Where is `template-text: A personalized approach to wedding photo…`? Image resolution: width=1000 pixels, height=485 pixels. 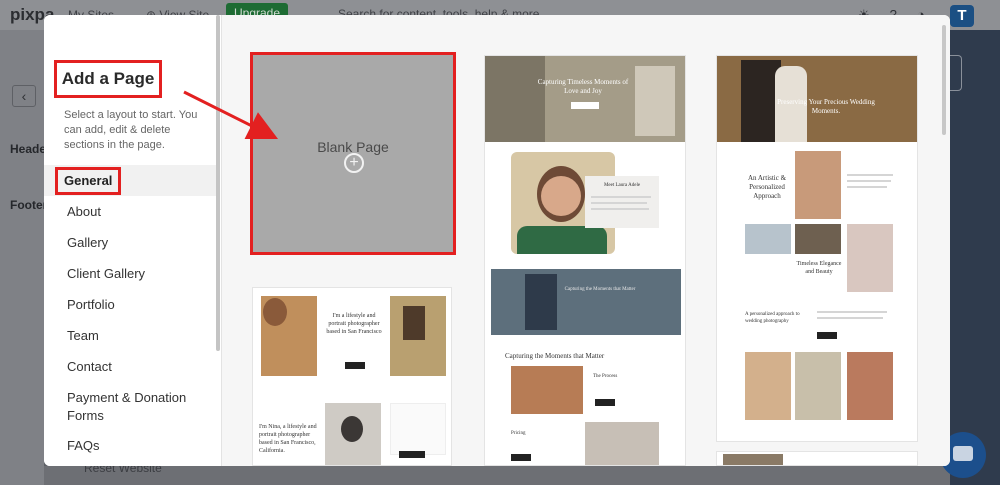
template-text: A personalized approach to wedding photo… is located at coordinates (772, 318).